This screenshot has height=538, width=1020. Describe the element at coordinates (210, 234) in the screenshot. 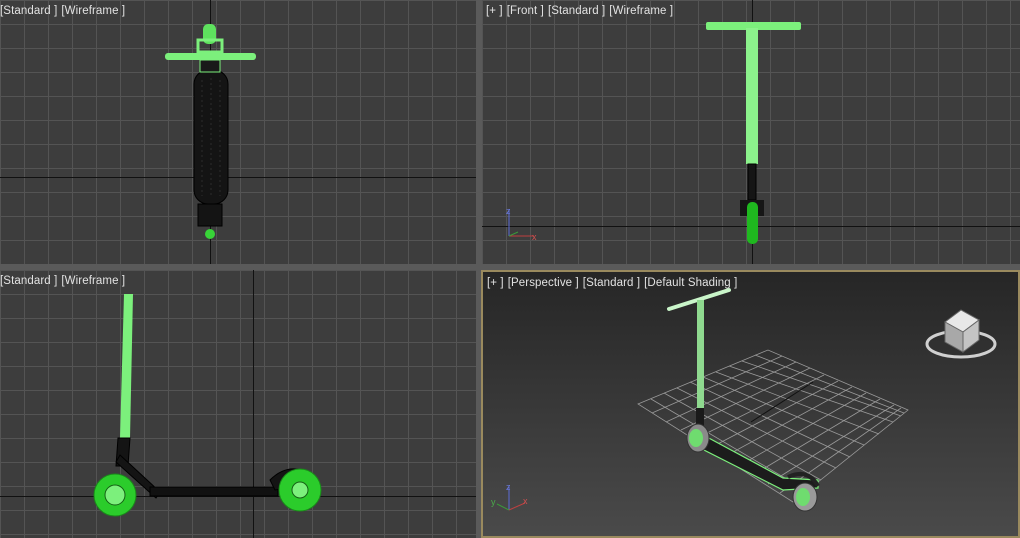

I see `rear-wheel-shape` at that location.